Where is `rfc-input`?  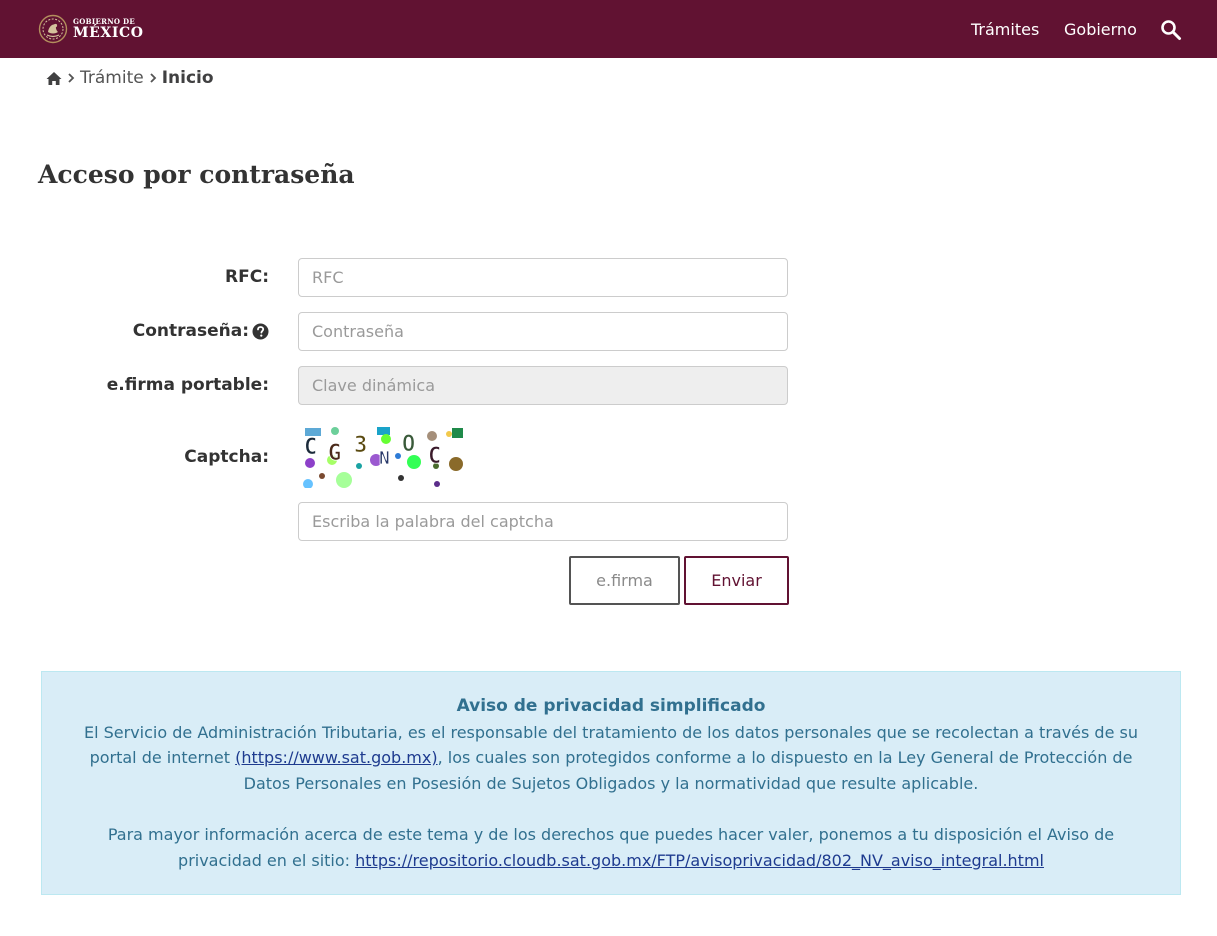 rfc-input is located at coordinates (543, 277).